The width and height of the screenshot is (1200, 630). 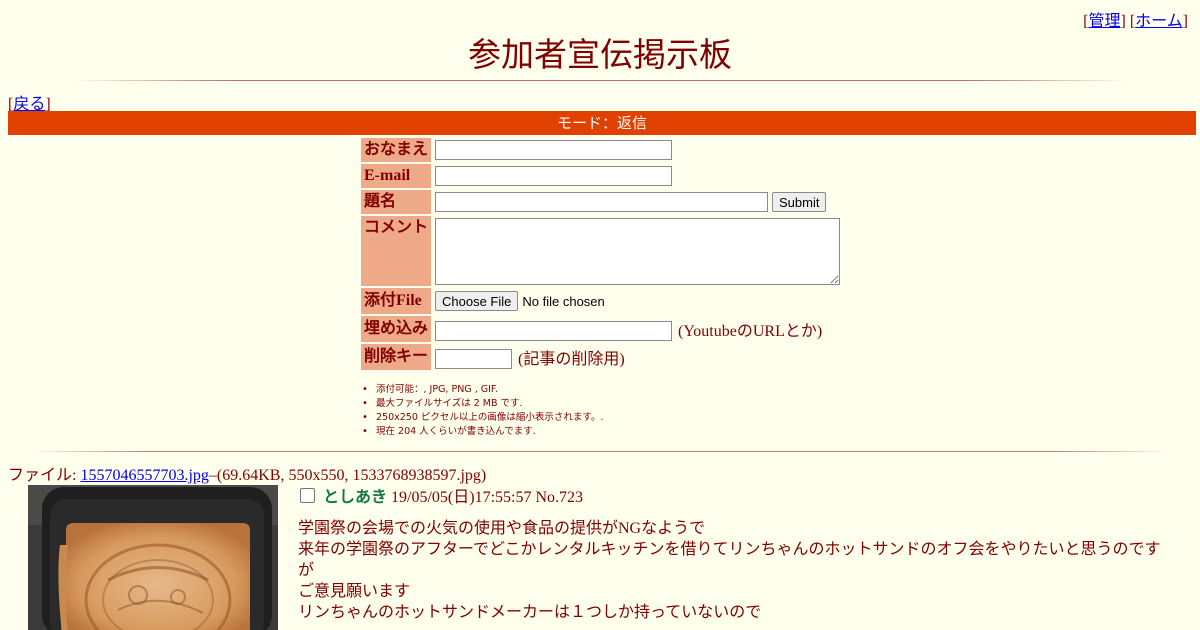 What do you see at coordinates (396, 202) in the screenshot?
I see `subject-label: 題名` at bounding box center [396, 202].